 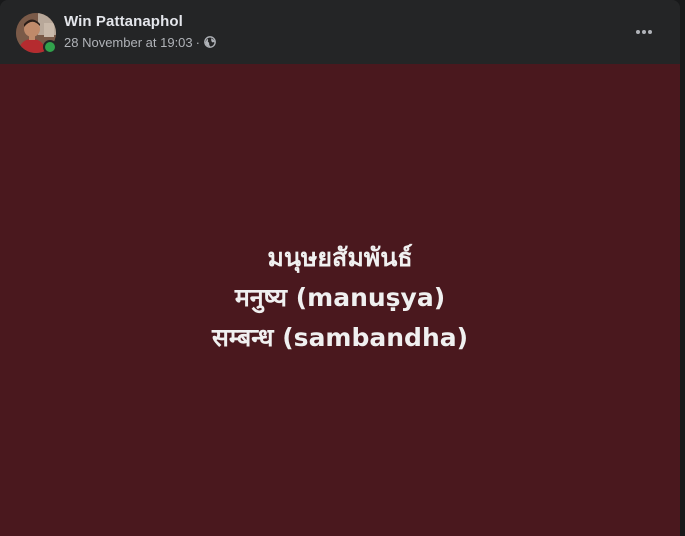 I want to click on post-header: Win Pattanaphol 28 November at 19:03 ·, so click(x=340, y=32).